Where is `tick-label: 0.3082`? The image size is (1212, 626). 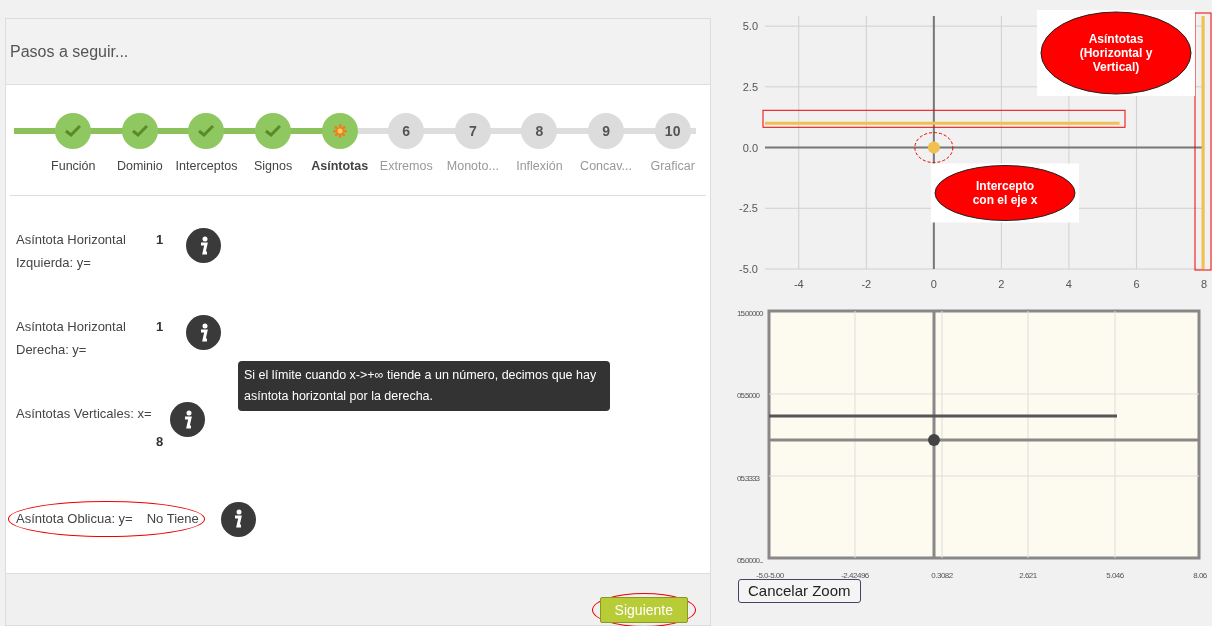 tick-label: 0.3082 is located at coordinates (942, 575).